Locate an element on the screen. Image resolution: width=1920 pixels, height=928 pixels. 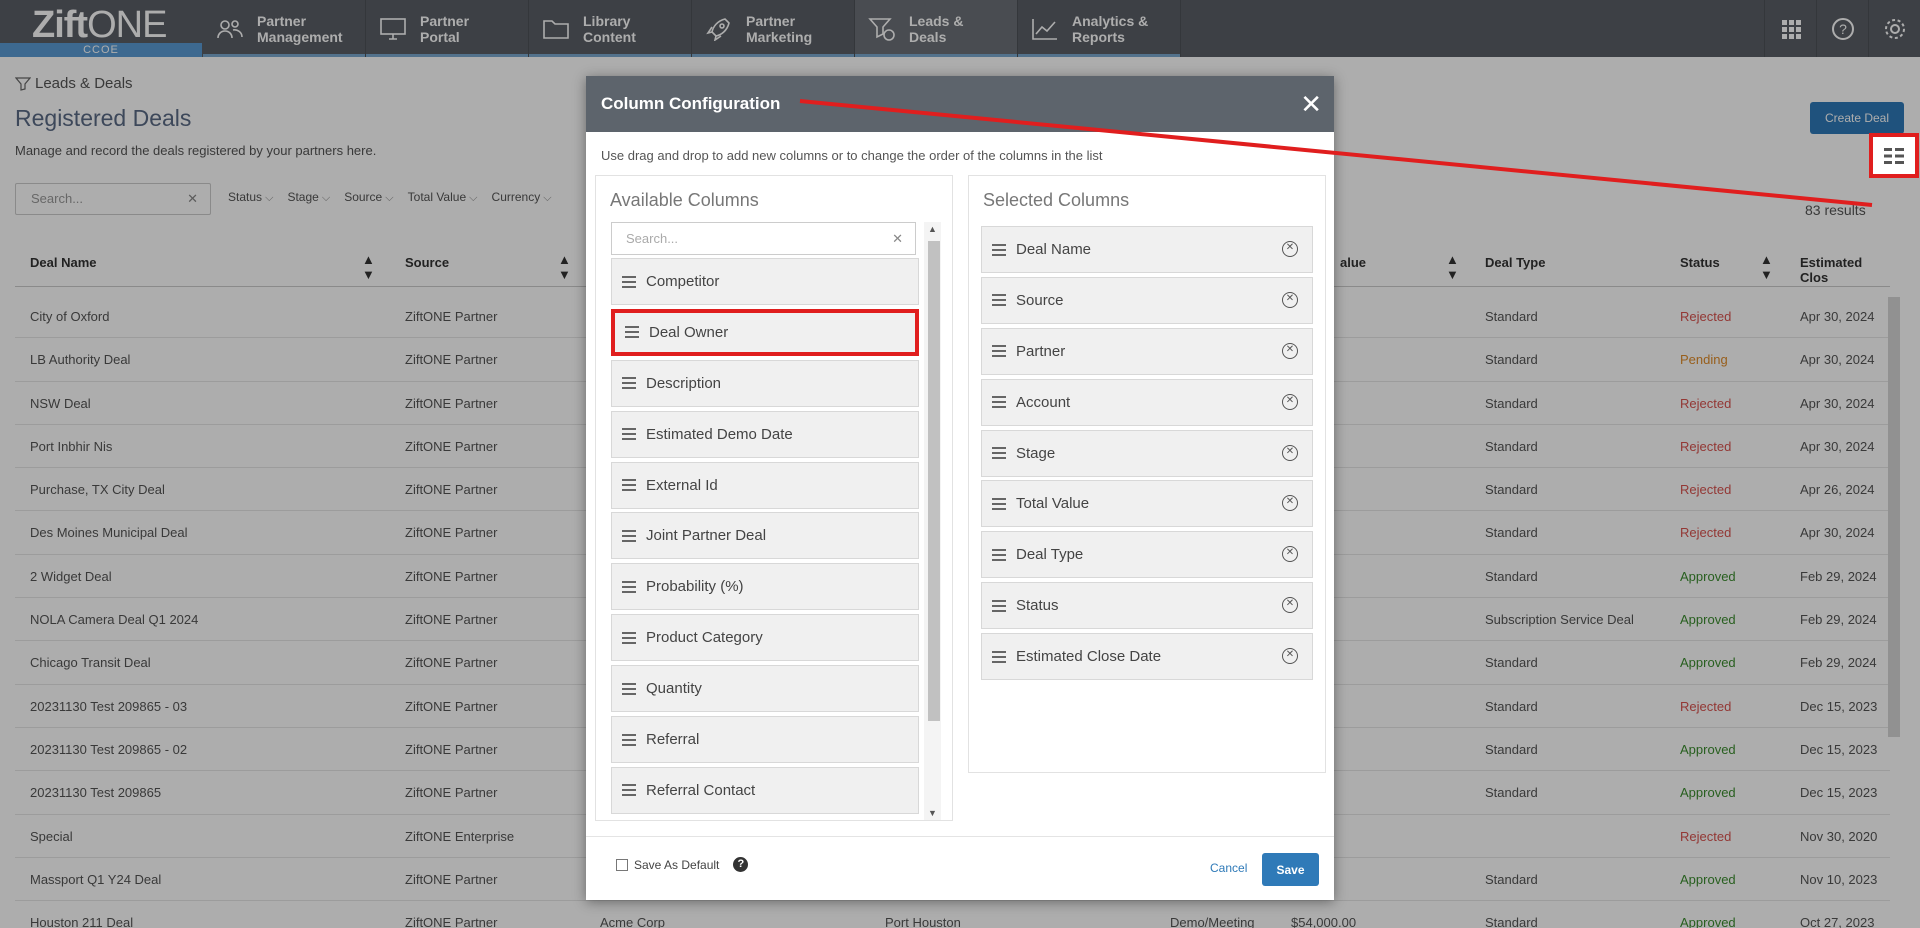
checkbox-box is located at coordinates (622, 864).